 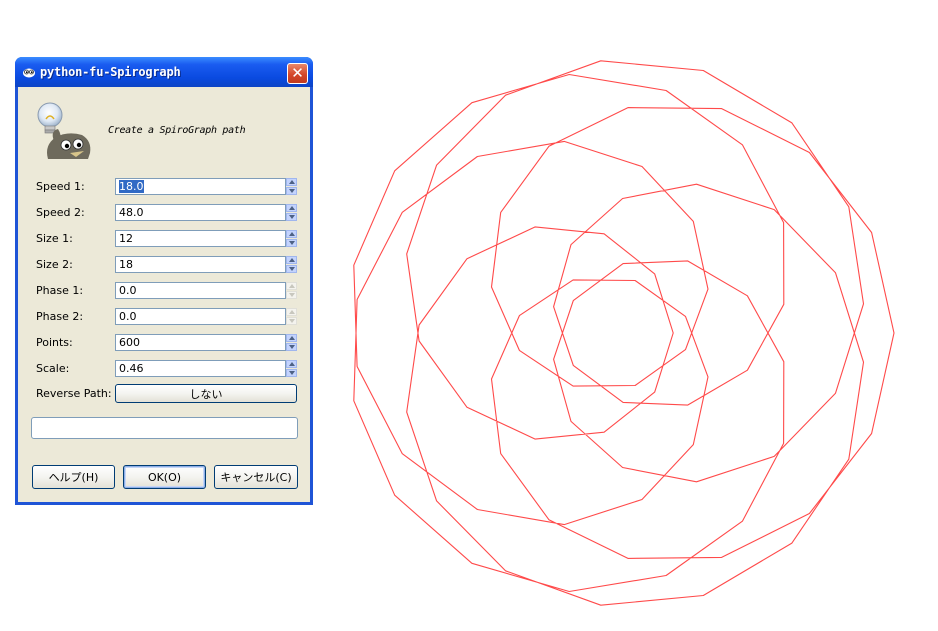 What do you see at coordinates (126, 238) in the screenshot?
I see `field-value: 12` at bounding box center [126, 238].